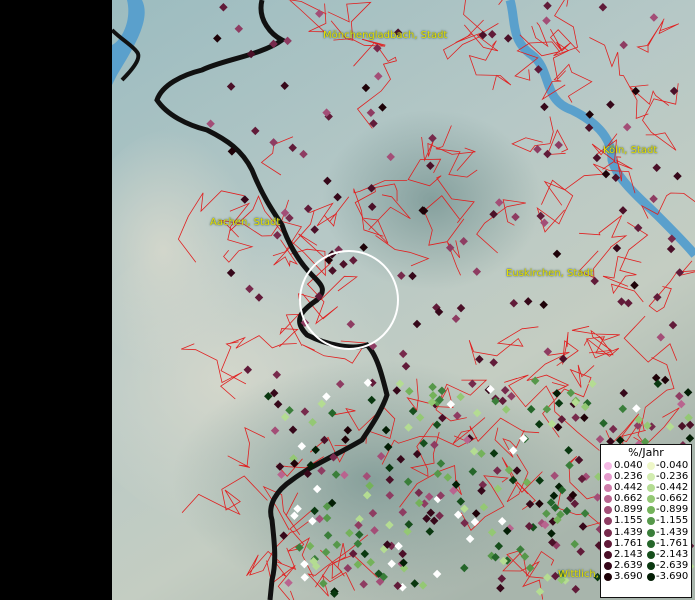 This screenshot has height=600, width=695. What do you see at coordinates (646, 476) in the screenshot?
I see `legend-row: 0.236 -0.236` at bounding box center [646, 476].